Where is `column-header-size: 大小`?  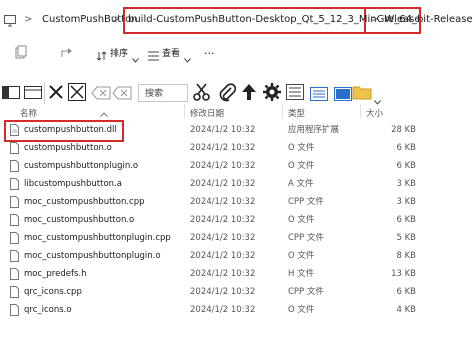
column-header-size: 大小 is located at coordinates (374, 113).